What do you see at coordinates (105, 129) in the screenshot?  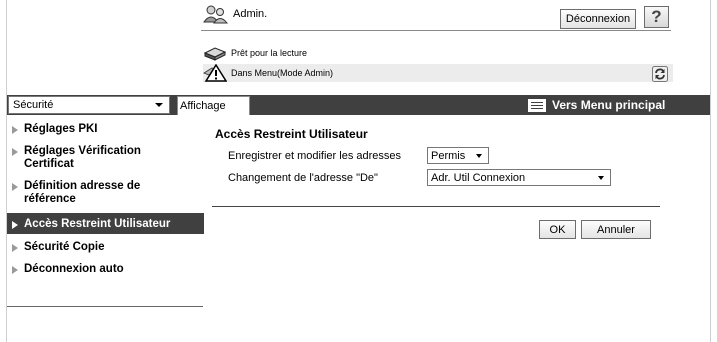 I see `sidebar-item-pki: Réglages PKI` at bounding box center [105, 129].